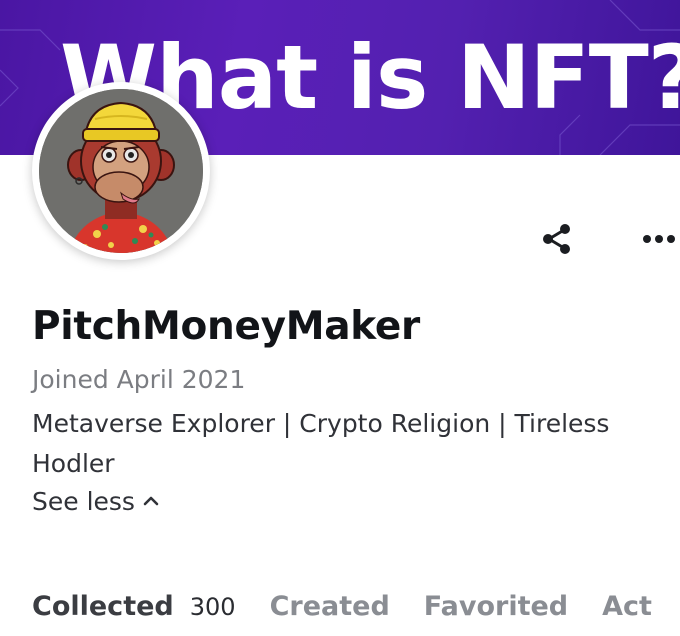 The width and height of the screenshot is (680, 636). What do you see at coordinates (330, 607) in the screenshot?
I see `tab-created: Created` at bounding box center [330, 607].